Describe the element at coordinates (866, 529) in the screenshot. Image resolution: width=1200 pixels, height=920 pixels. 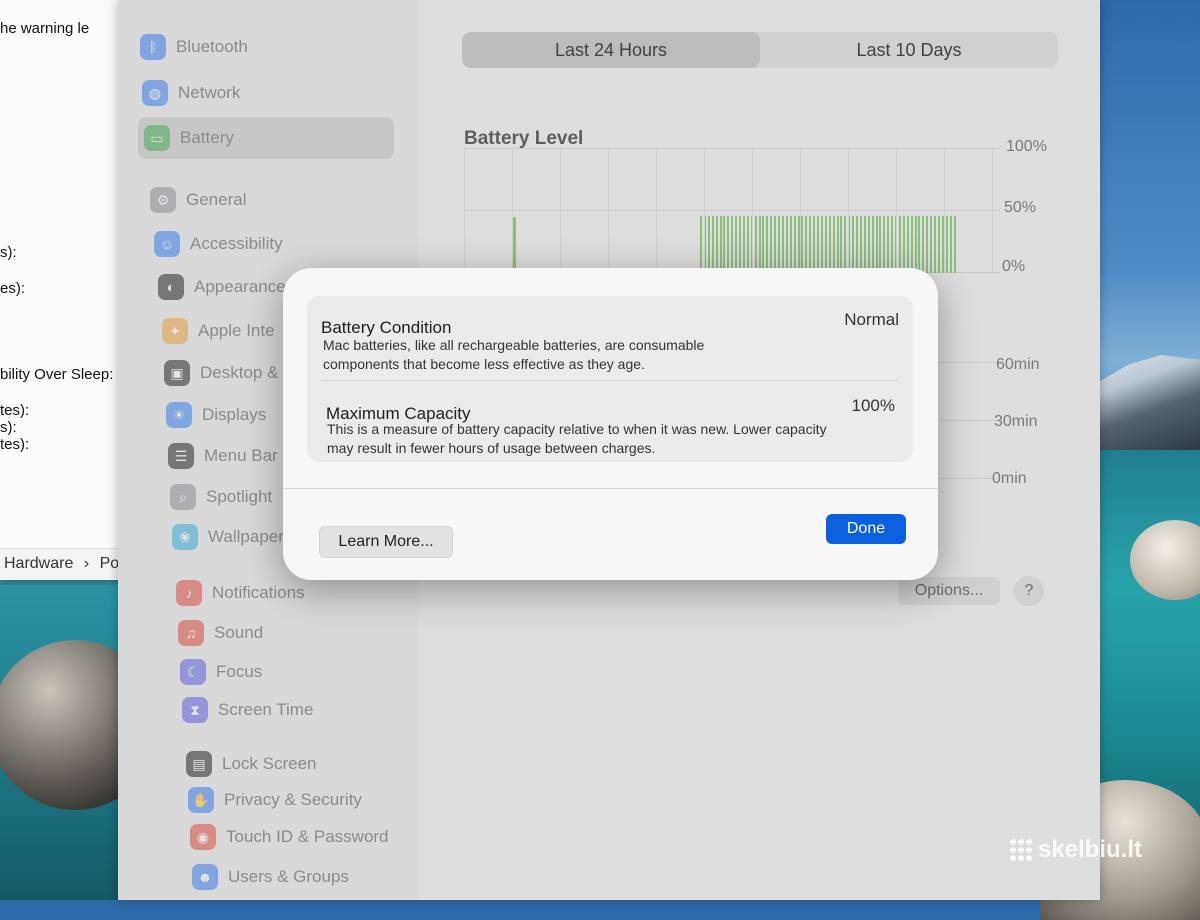
I see `done-button: Done` at that location.